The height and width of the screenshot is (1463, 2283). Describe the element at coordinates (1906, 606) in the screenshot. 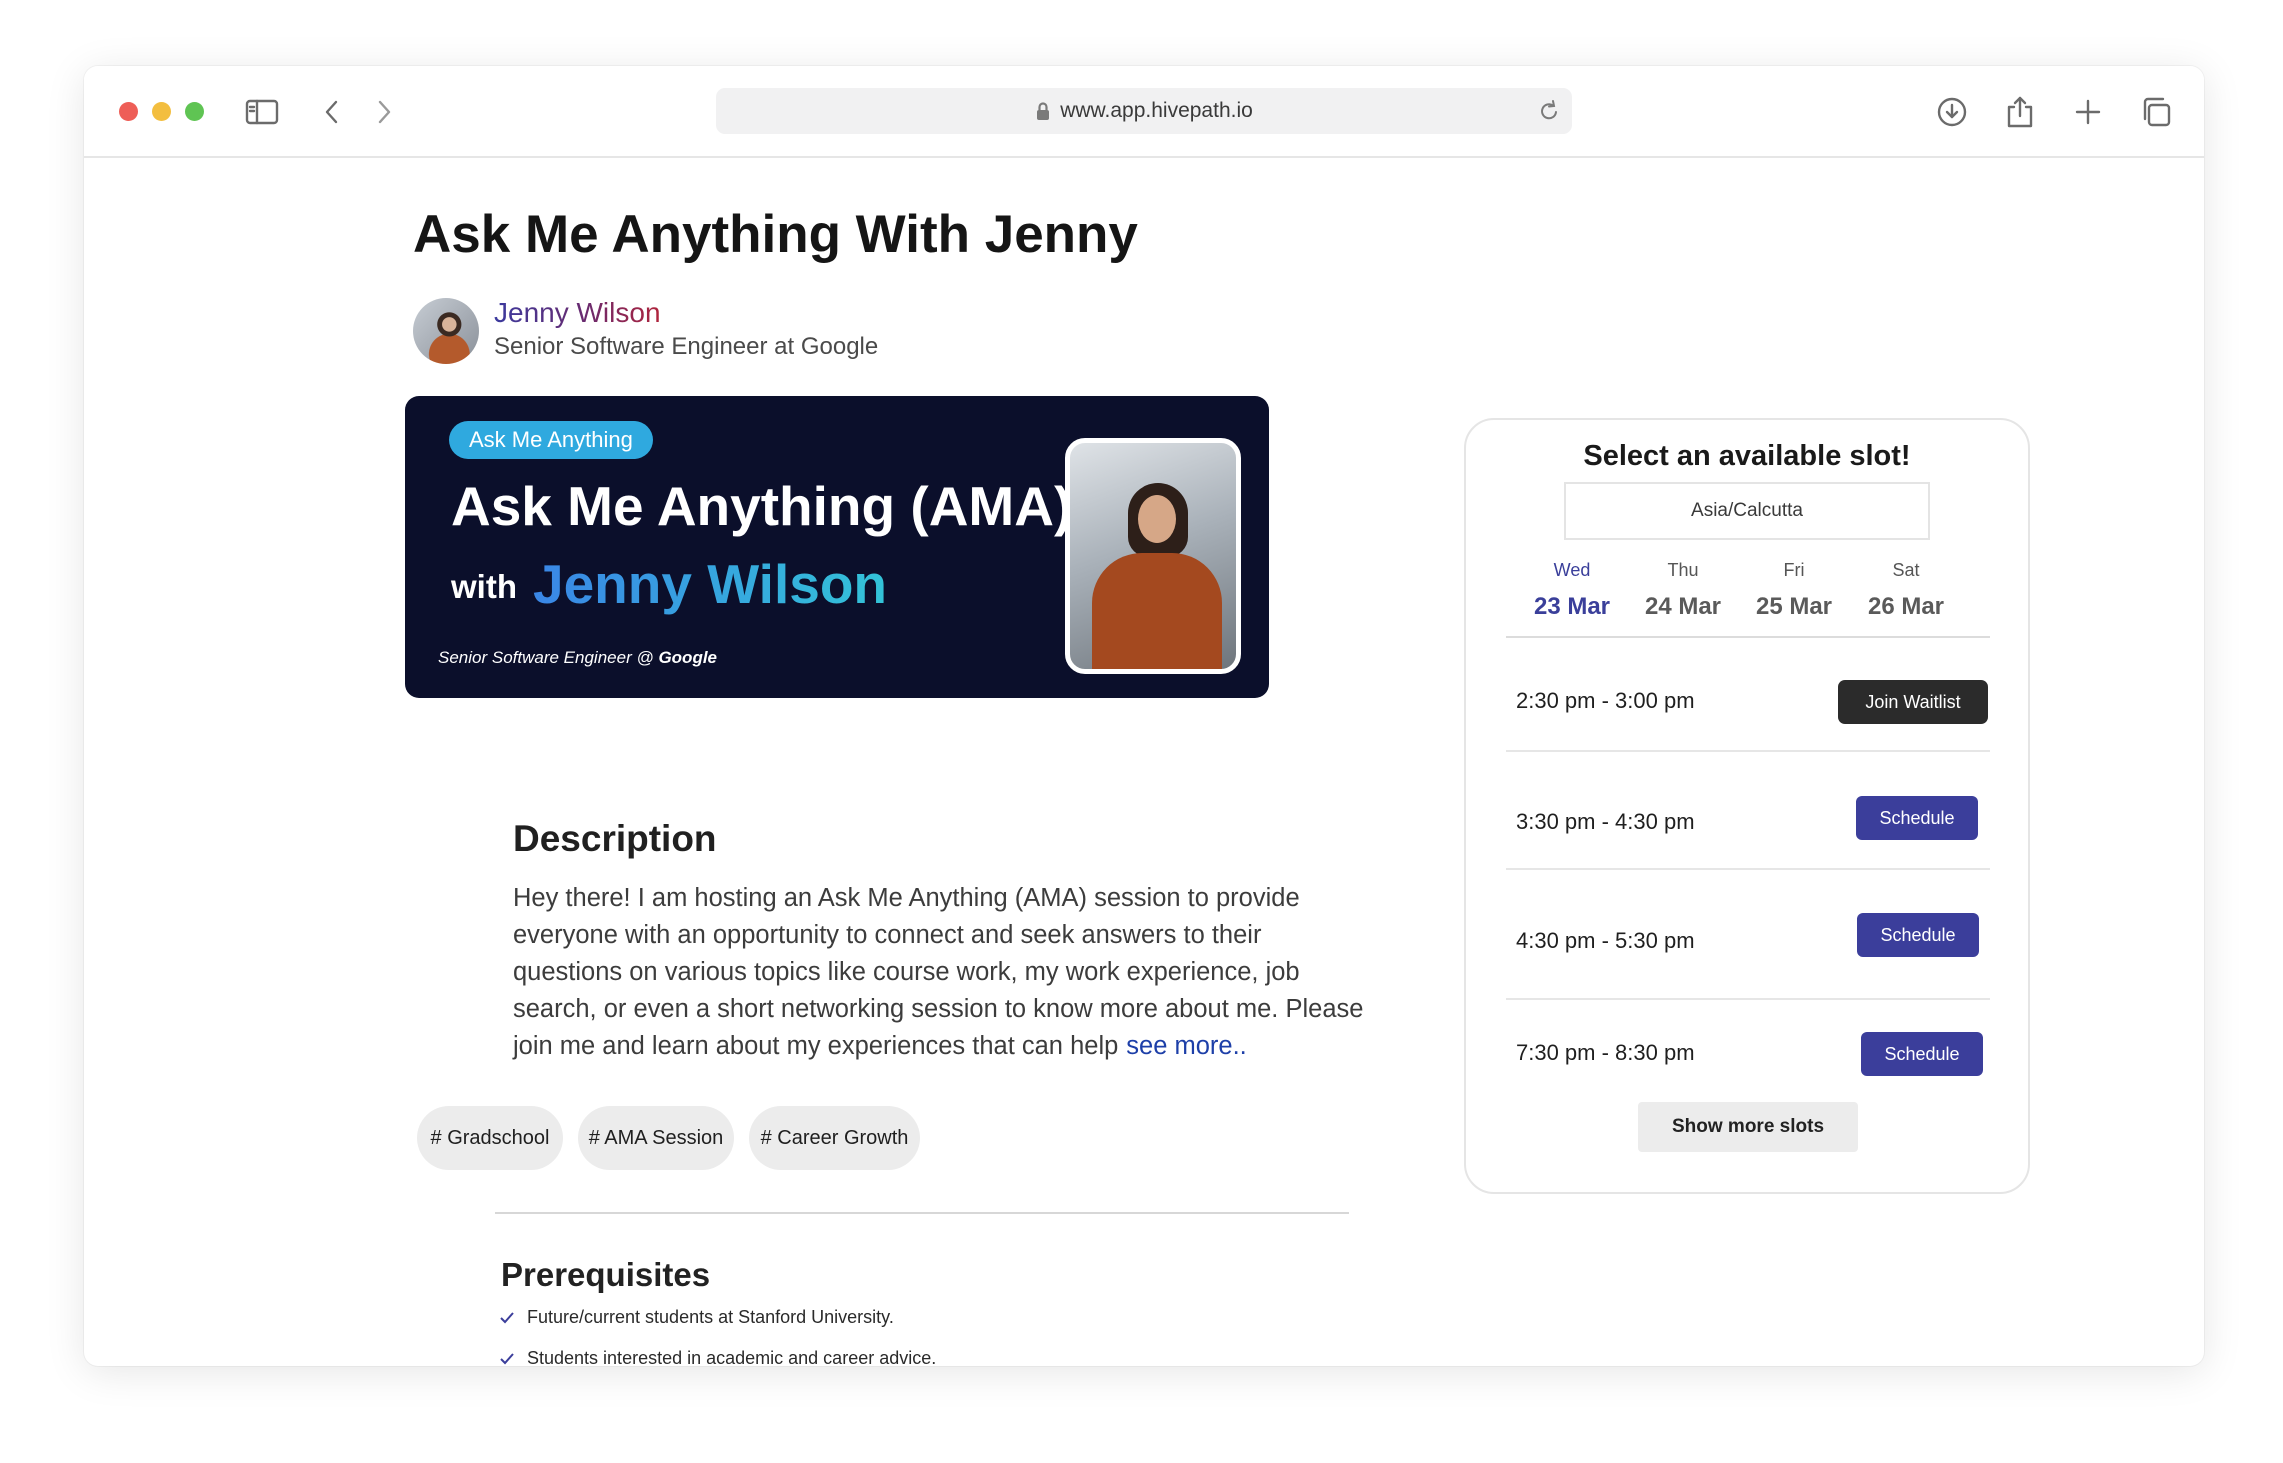

I see `day-date: 26 Mar` at that location.